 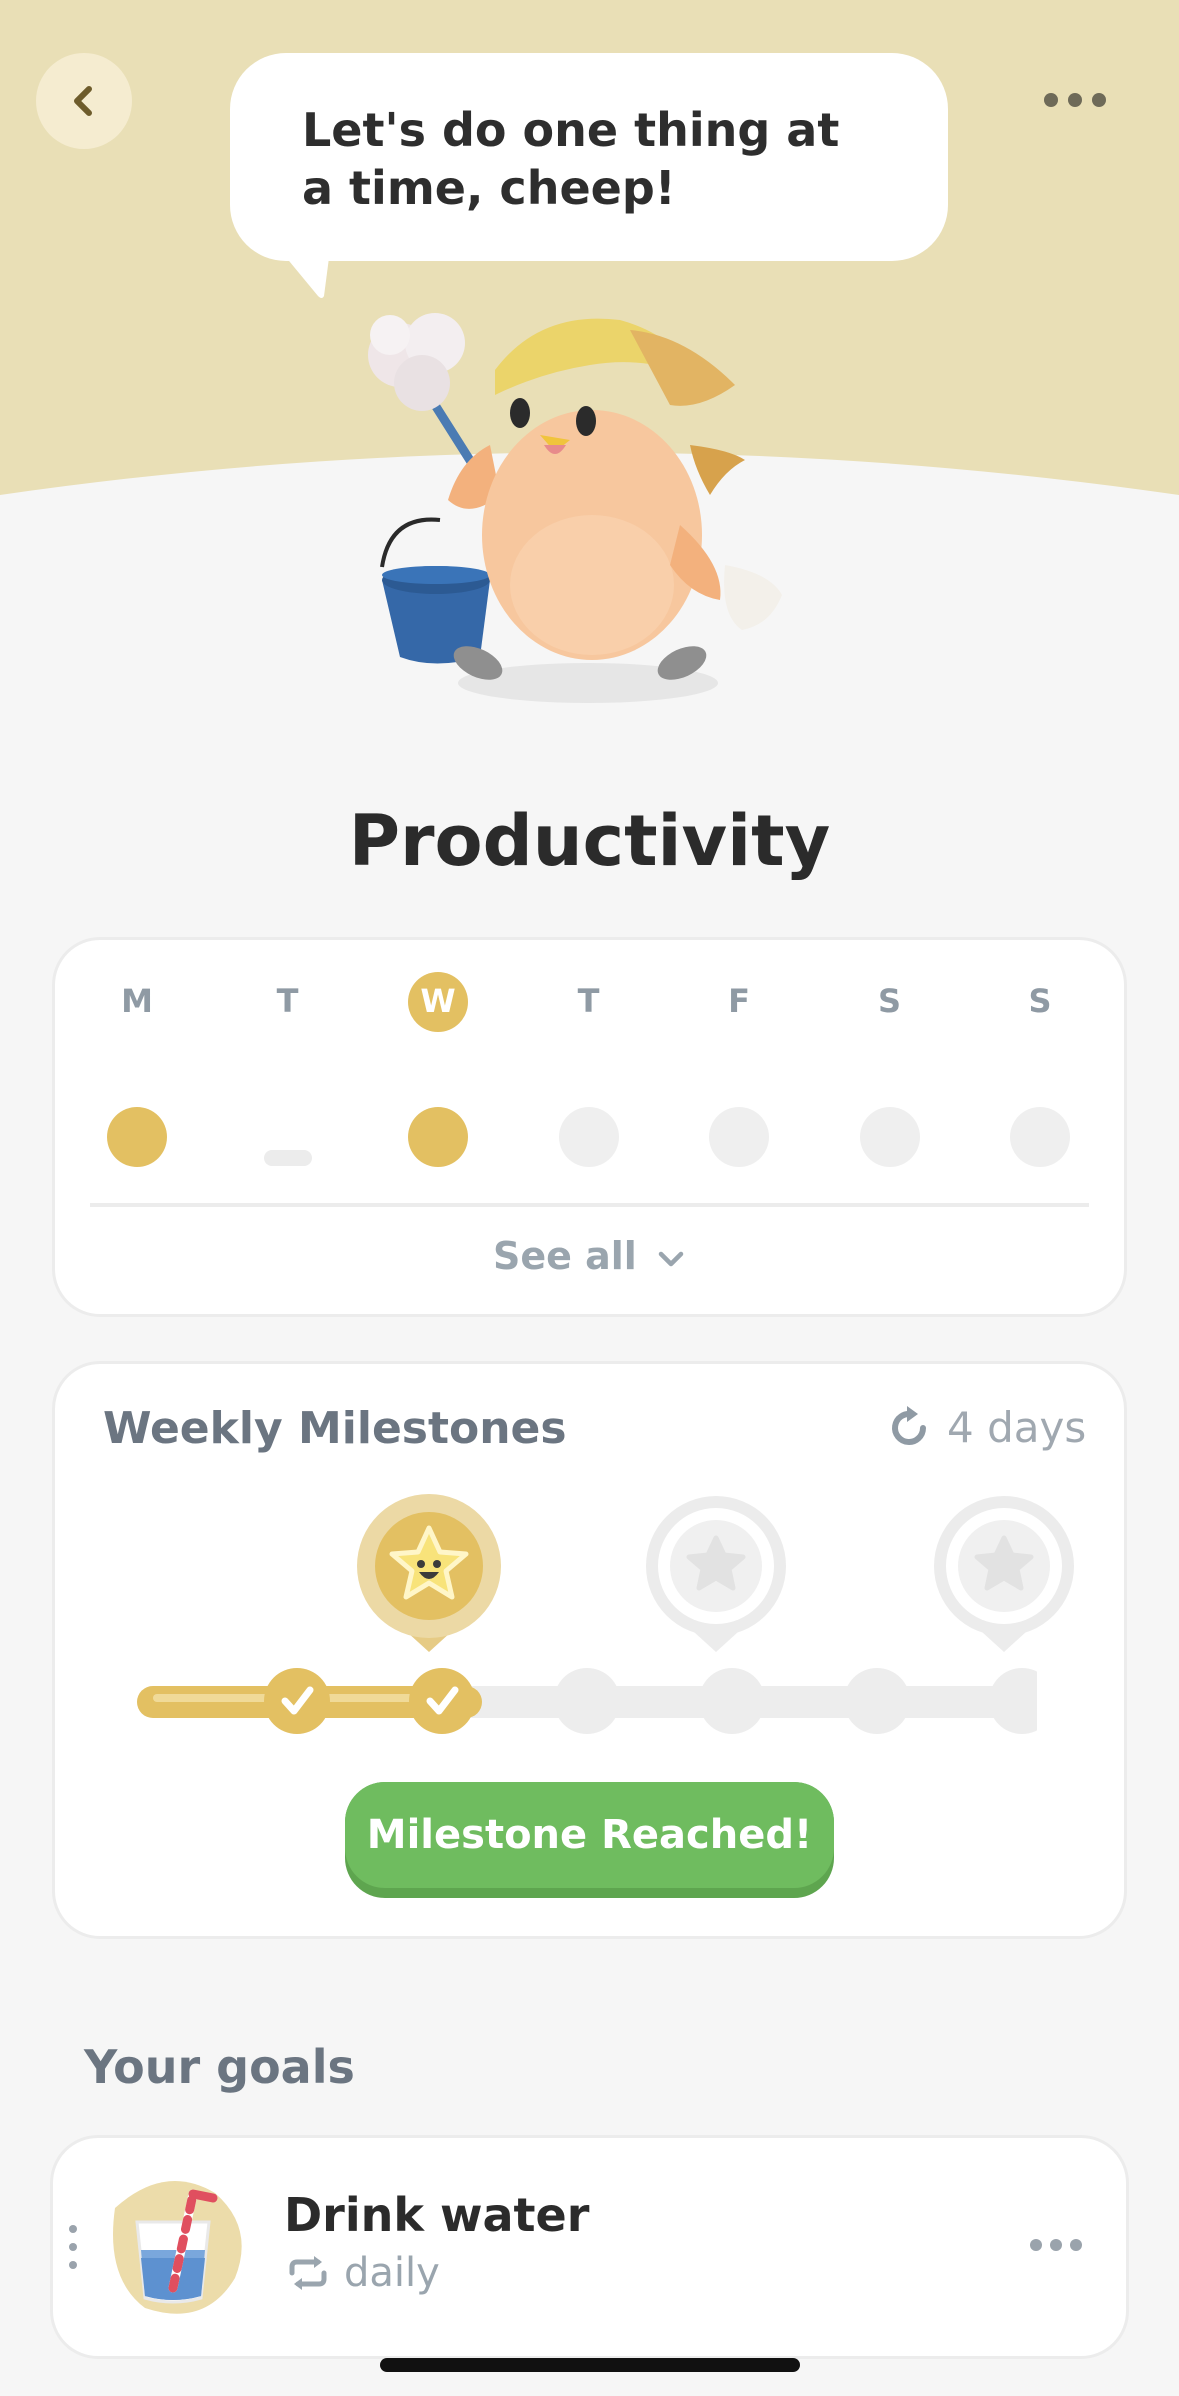 What do you see at coordinates (305, 274) in the screenshot?
I see `speech-bubble-tail` at bounding box center [305, 274].